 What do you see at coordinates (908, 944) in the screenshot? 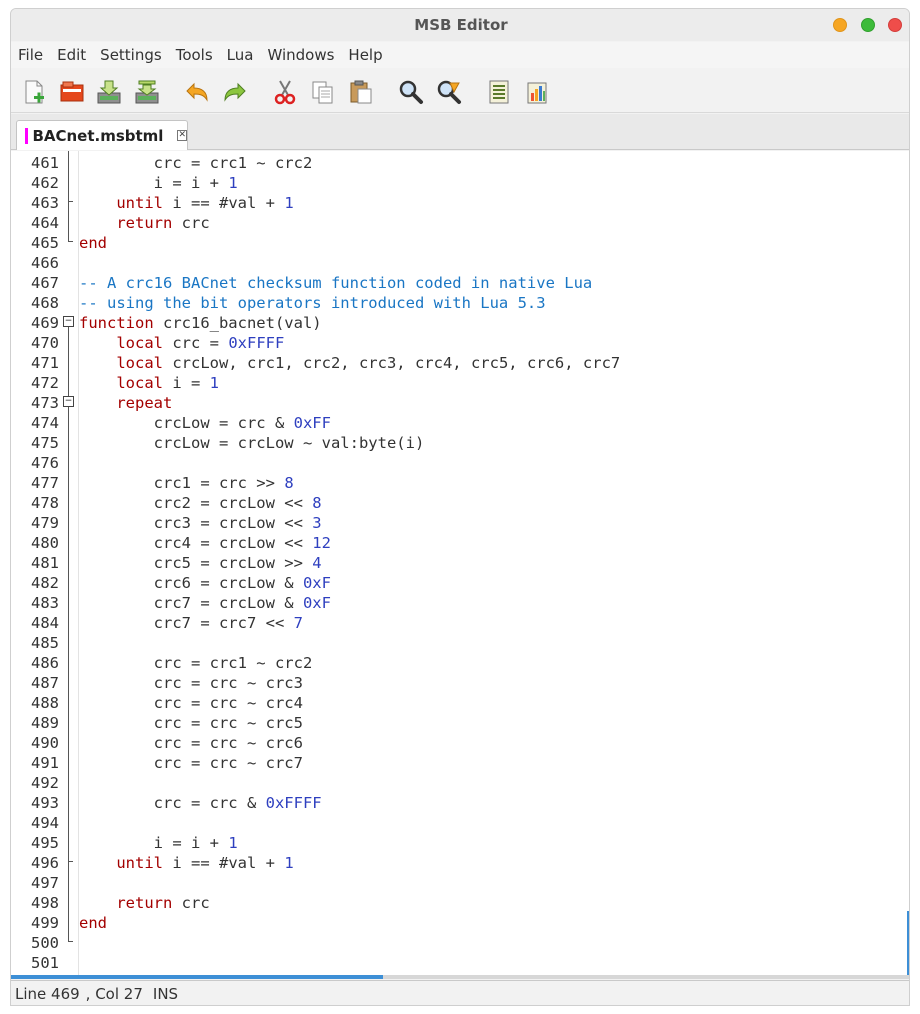
I see `vertical-scrollbar` at bounding box center [908, 944].